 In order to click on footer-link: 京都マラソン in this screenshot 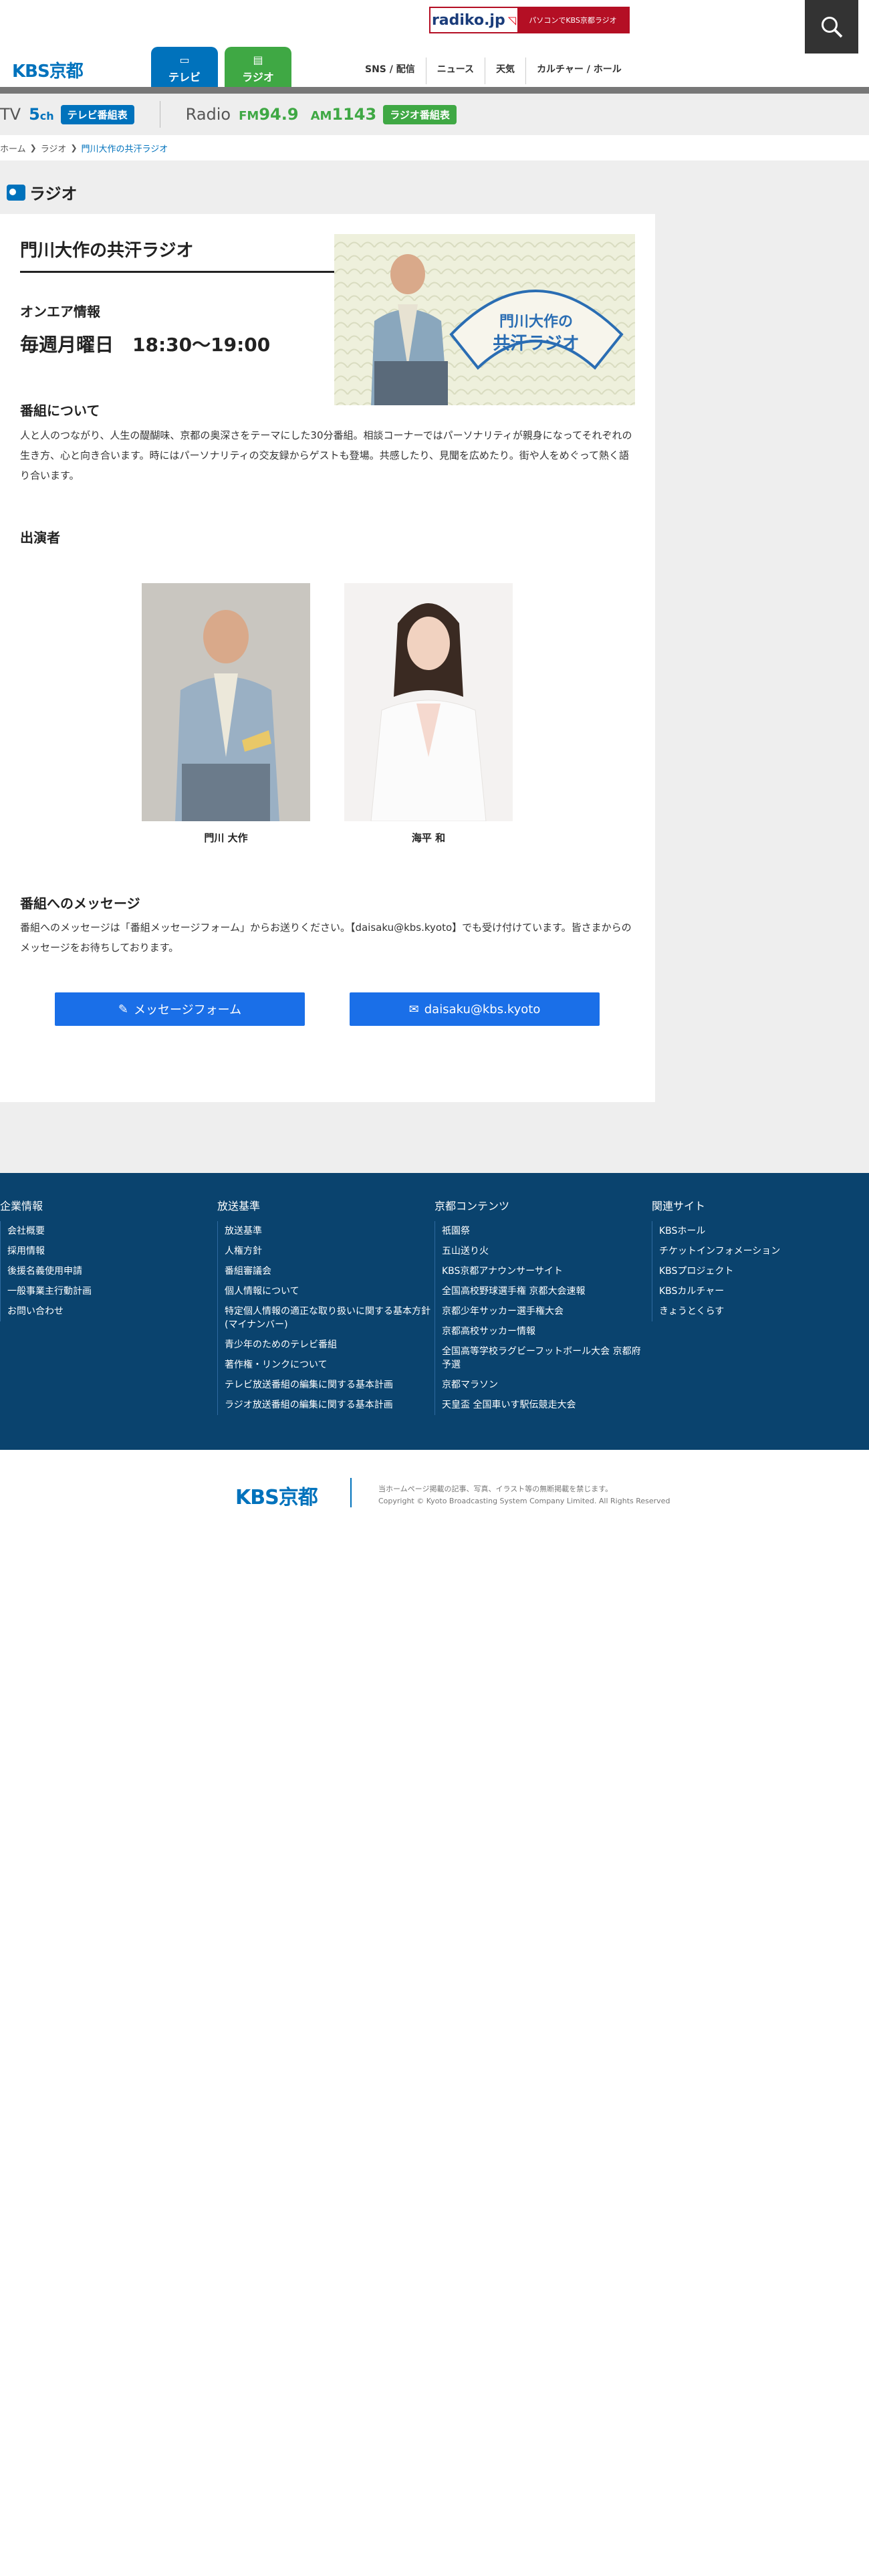, I will do `click(545, 1385)`.